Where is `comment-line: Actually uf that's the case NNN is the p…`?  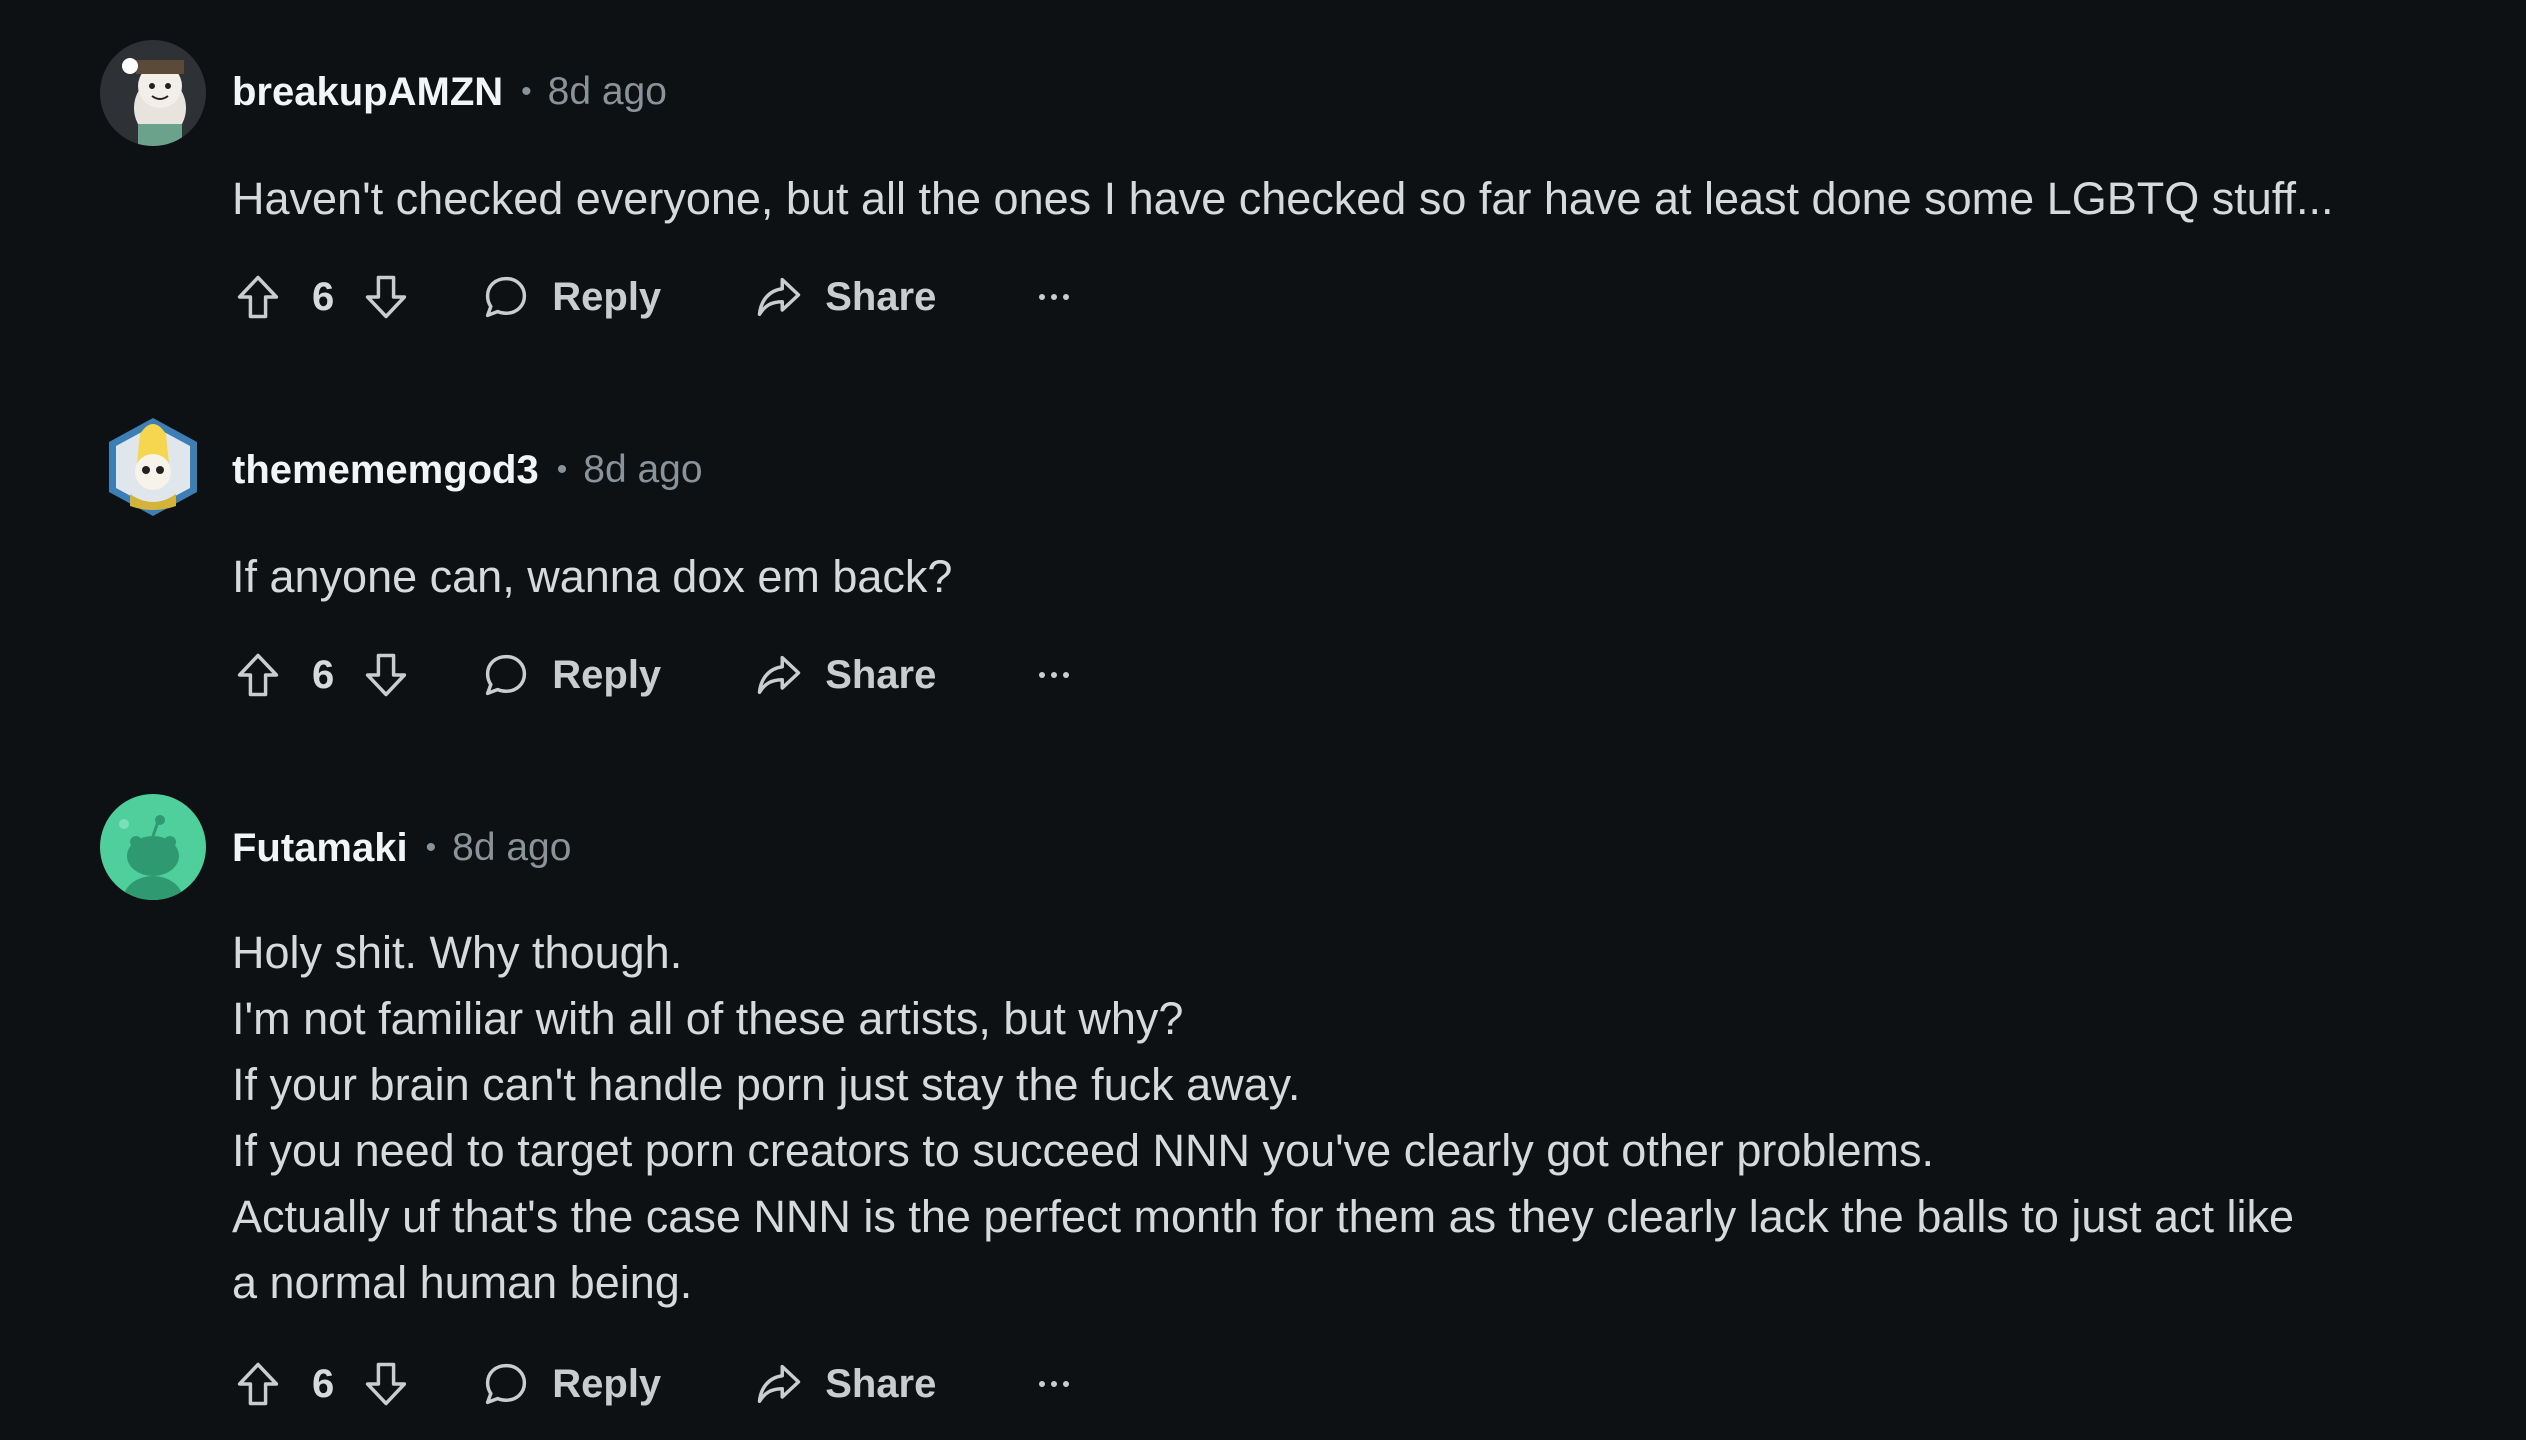
comment-line: Actually uf that's the case NNN is the p… is located at coordinates (1263, 1216).